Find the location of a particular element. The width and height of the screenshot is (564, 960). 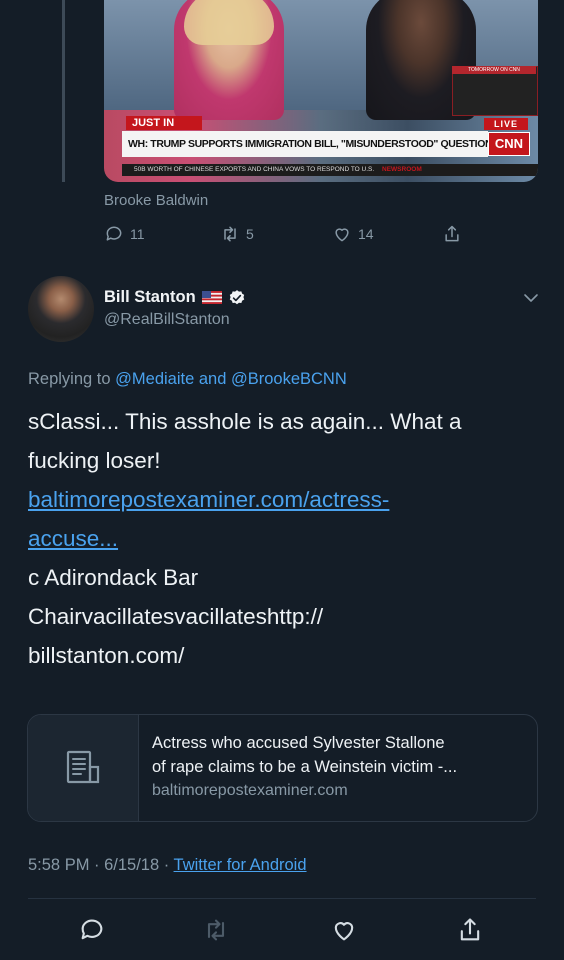

reply-count-button: 11 is located at coordinates (124, 234).